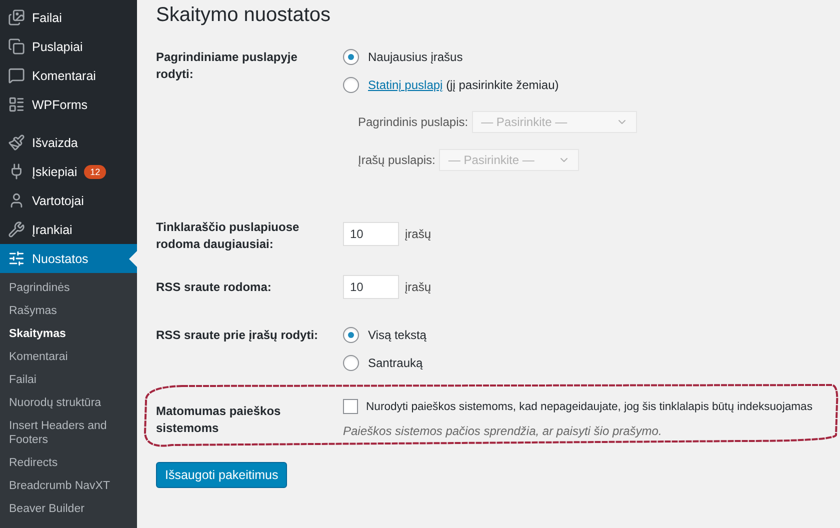 This screenshot has width=840, height=528. I want to click on select-label: Pagrindinis puslapis:, so click(413, 122).